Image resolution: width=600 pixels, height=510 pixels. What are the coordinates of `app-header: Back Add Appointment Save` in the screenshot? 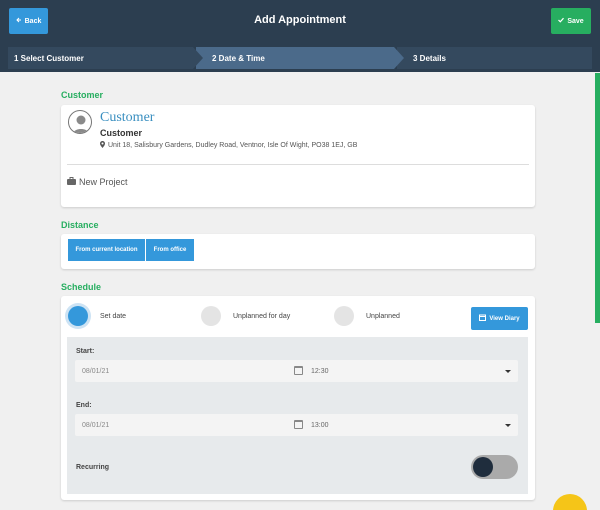 It's located at (300, 22).